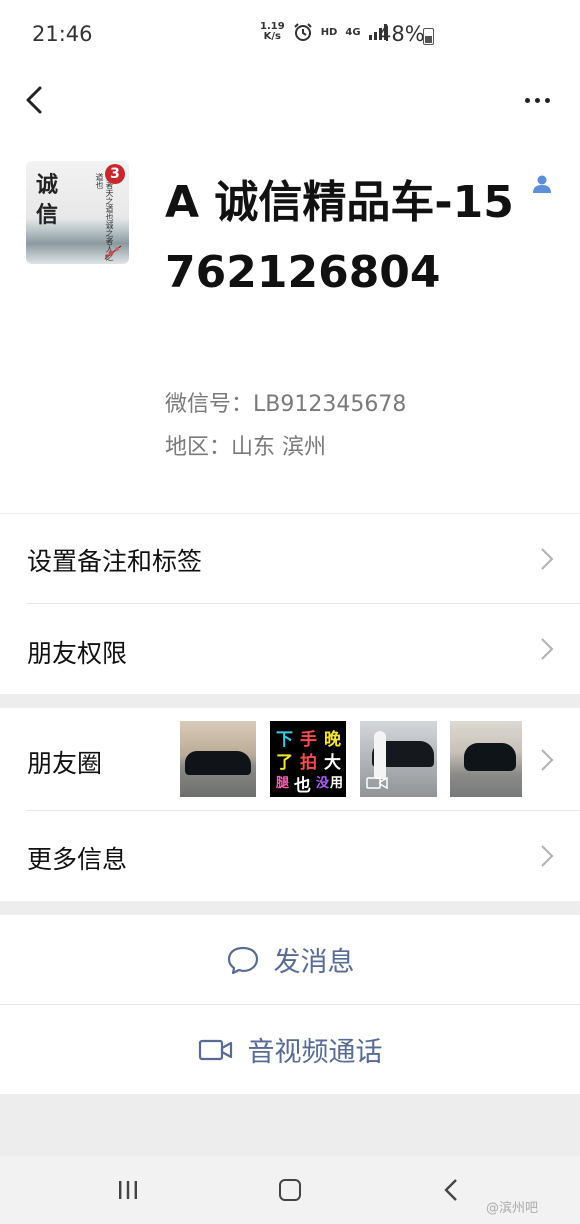 This screenshot has width=580, height=1224. What do you see at coordinates (380, 755) in the screenshot?
I see `person-image` at bounding box center [380, 755].